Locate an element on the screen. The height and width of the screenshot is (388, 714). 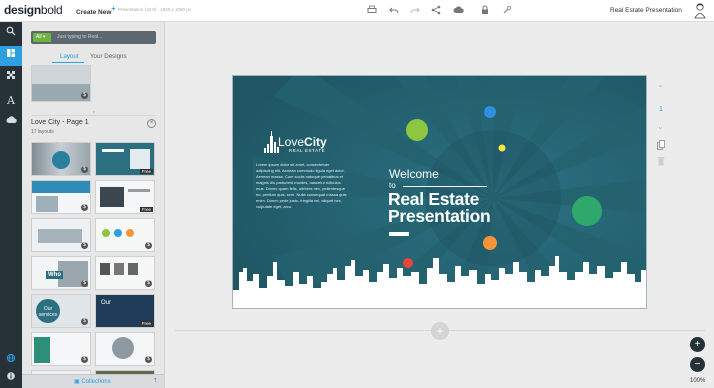
avatar is located at coordinates (700, 10).